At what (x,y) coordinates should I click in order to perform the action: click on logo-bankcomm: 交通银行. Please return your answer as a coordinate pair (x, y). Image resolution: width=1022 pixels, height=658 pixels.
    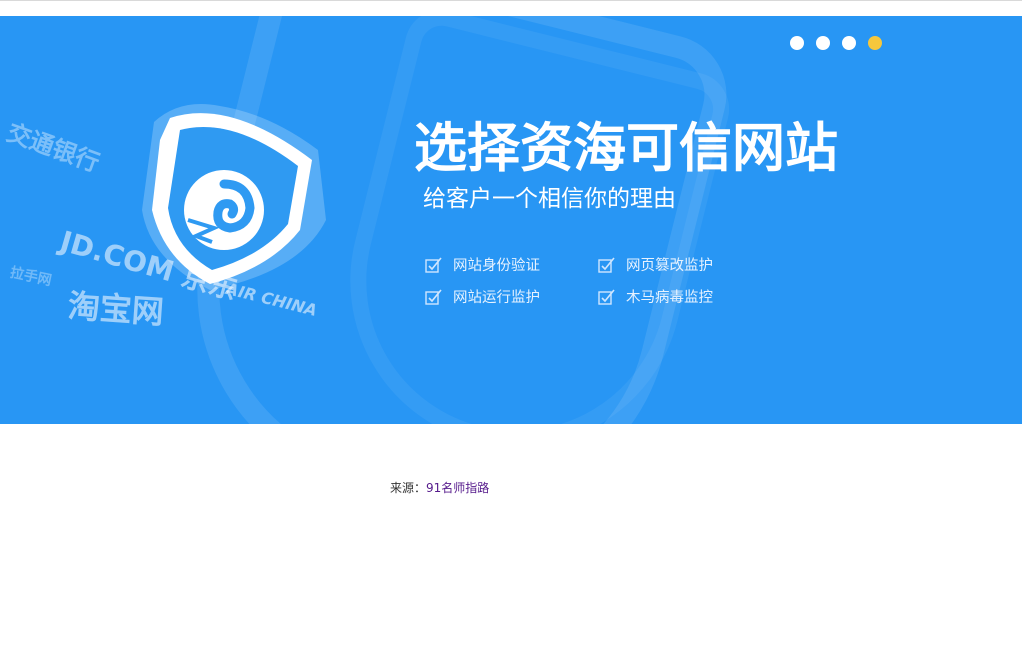
    Looking at the image, I should click on (53, 148).